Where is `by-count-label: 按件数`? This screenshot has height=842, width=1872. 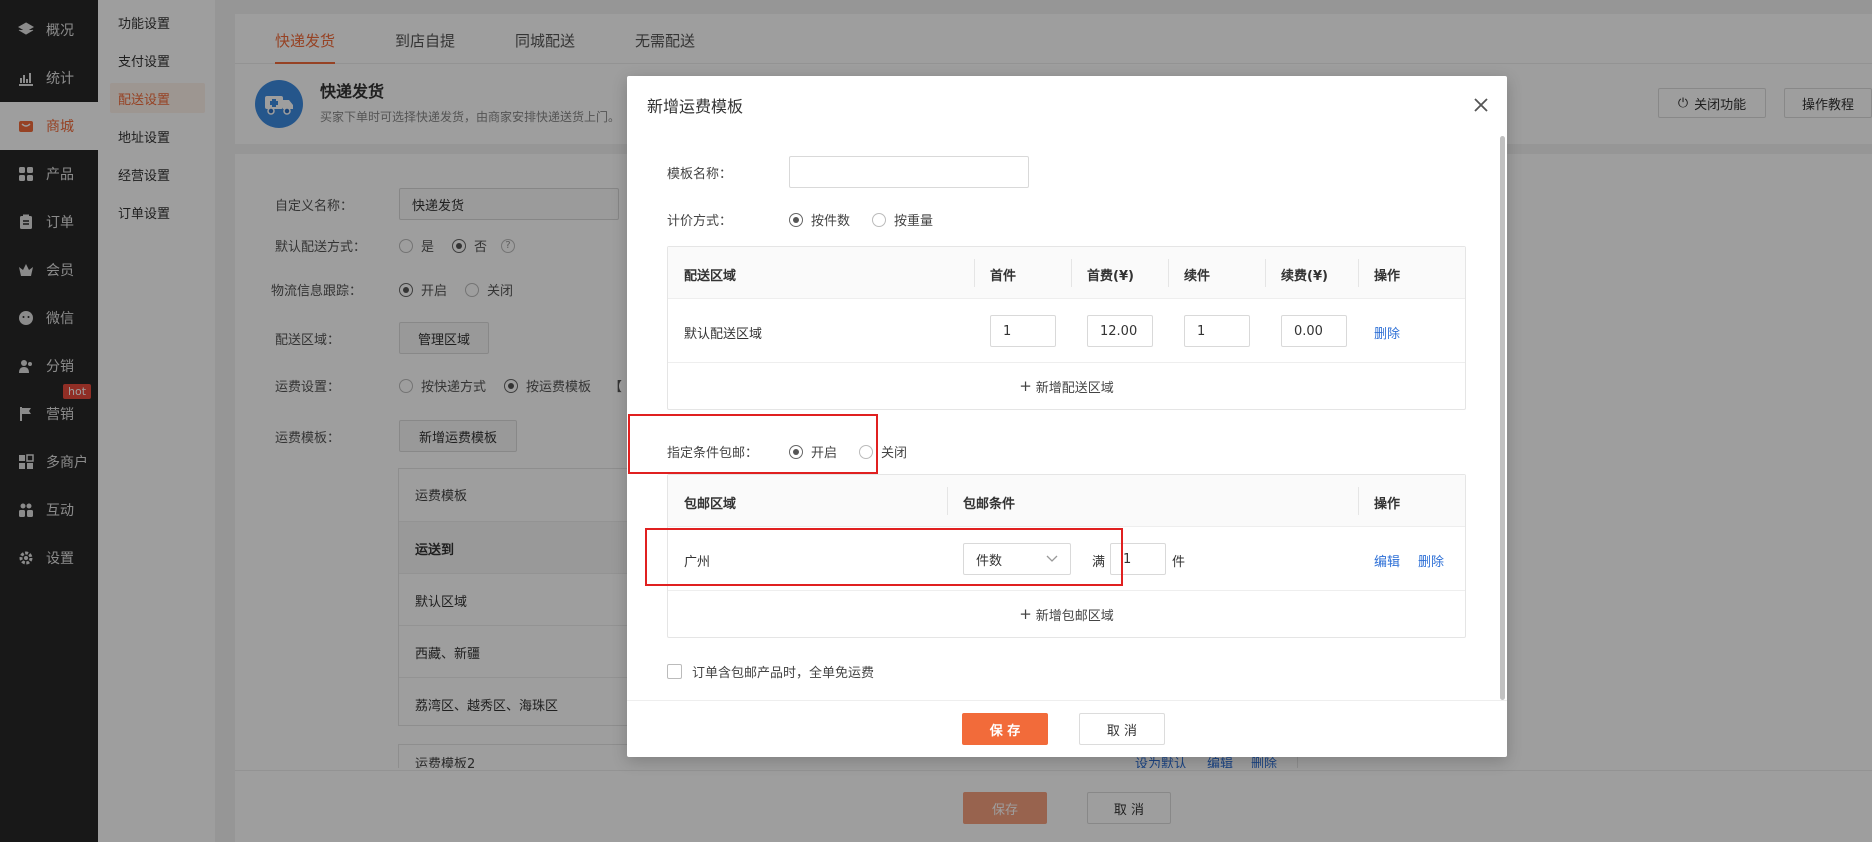 by-count-label: 按件数 is located at coordinates (831, 221).